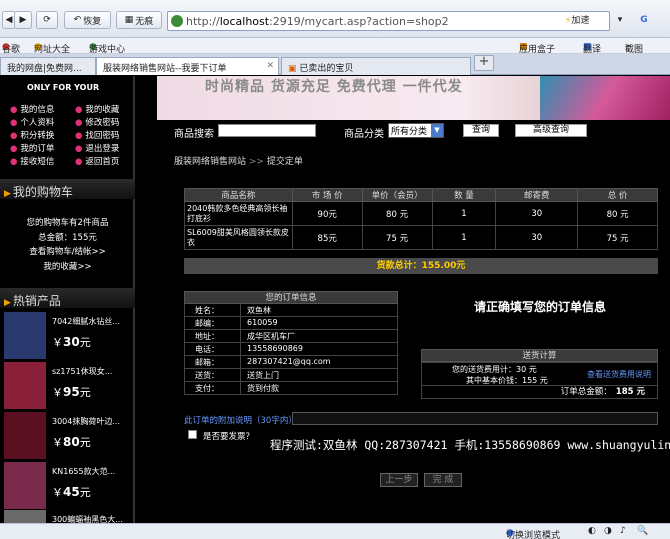 Image resolution: width=670 pixels, height=539 pixels. What do you see at coordinates (32, 161) in the screenshot?
I see `link-messages: ● 接收短信` at bounding box center [32, 161].